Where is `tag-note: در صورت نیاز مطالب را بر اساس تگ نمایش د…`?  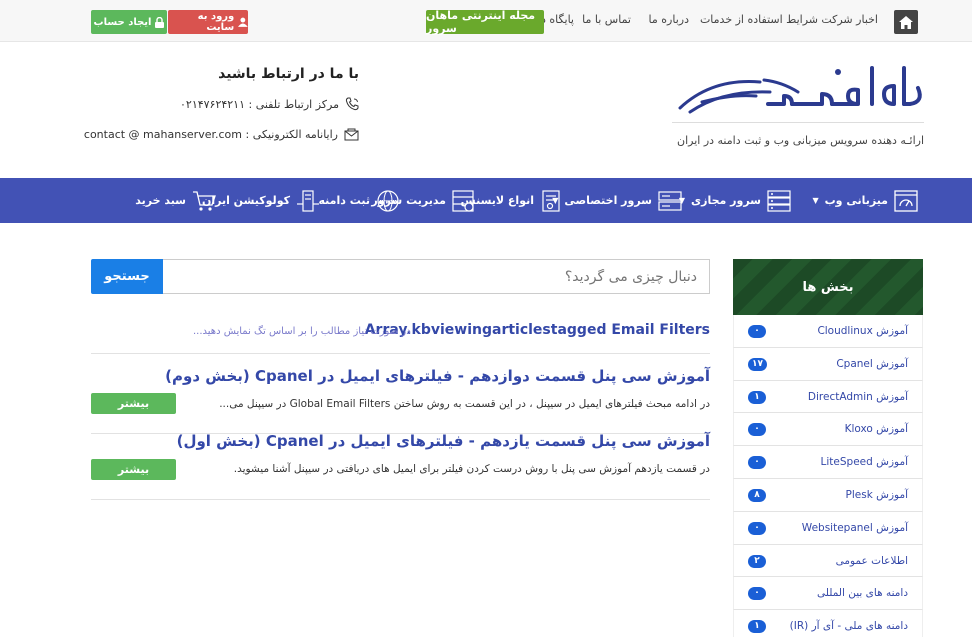
tag-note: در صورت نیاز مطالب را بر اساس تگ نمایش د… is located at coordinates (302, 331).